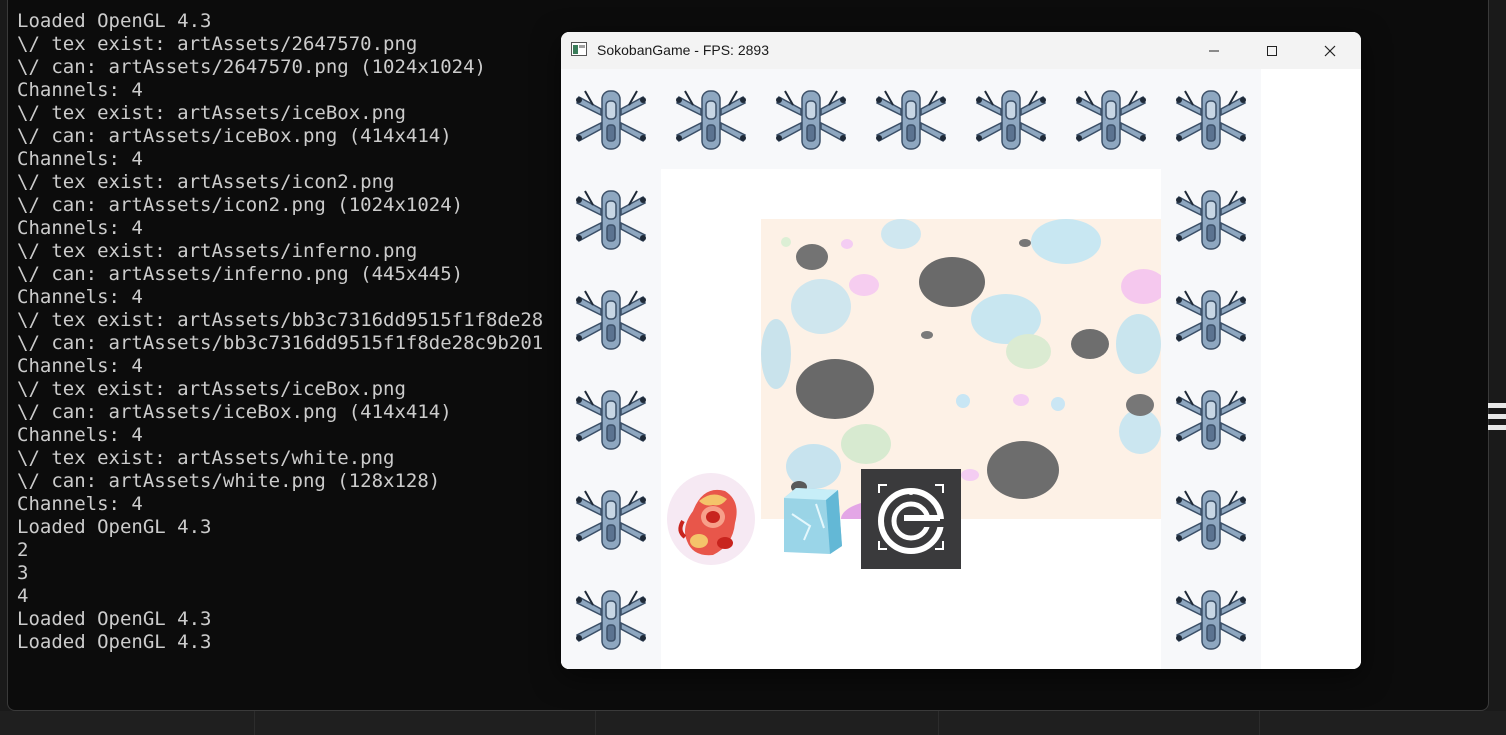 The width and height of the screenshot is (1506, 735). What do you see at coordinates (229, 481) in the screenshot?
I see `terminal-line: \/ can: artAssets/white.png (128x128)` at bounding box center [229, 481].